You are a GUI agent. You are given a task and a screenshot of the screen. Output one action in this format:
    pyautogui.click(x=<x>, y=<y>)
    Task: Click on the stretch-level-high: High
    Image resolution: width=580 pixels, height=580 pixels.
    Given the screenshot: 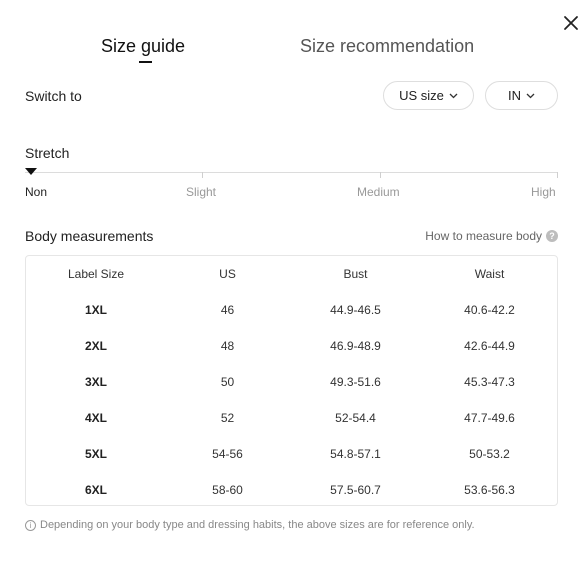 What is the action you would take?
    pyautogui.click(x=543, y=192)
    